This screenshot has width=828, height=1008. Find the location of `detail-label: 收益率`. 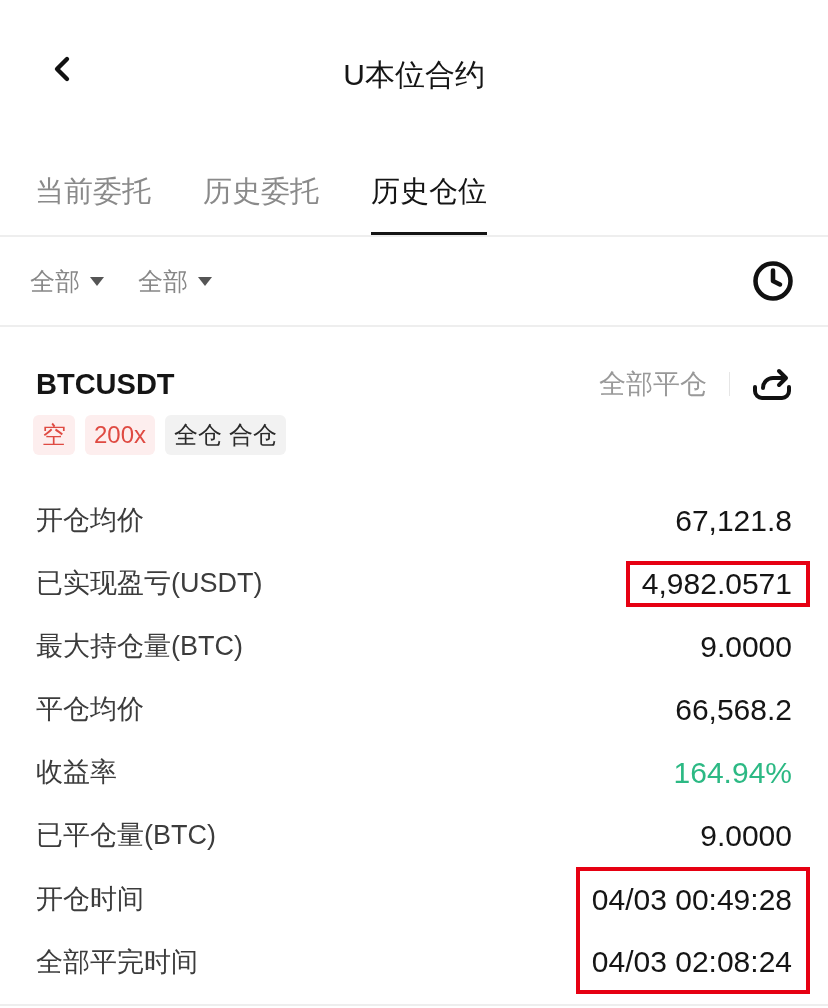

detail-label: 收益率 is located at coordinates (76, 772).